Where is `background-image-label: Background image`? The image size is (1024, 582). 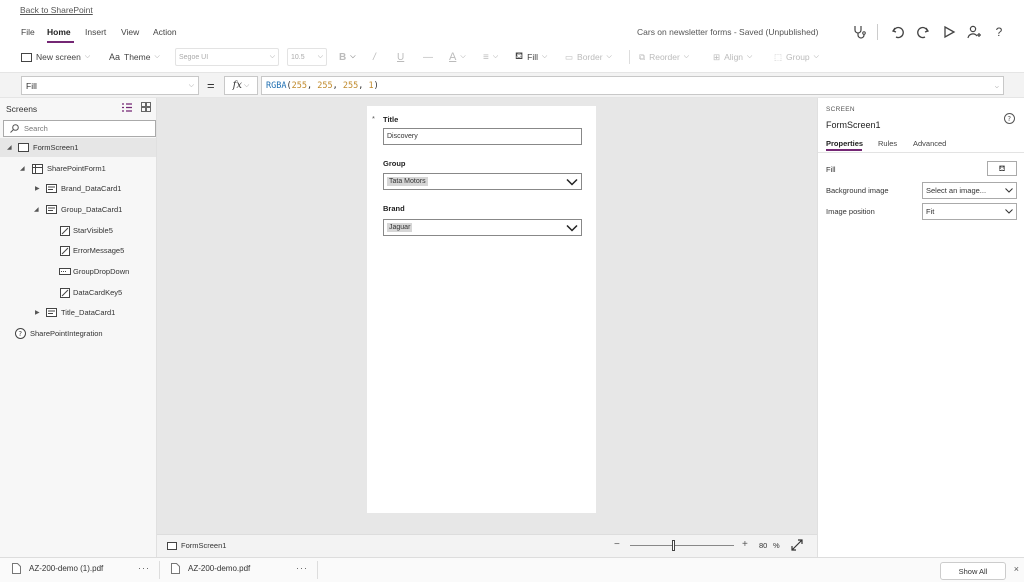 background-image-label: Background image is located at coordinates (857, 190).